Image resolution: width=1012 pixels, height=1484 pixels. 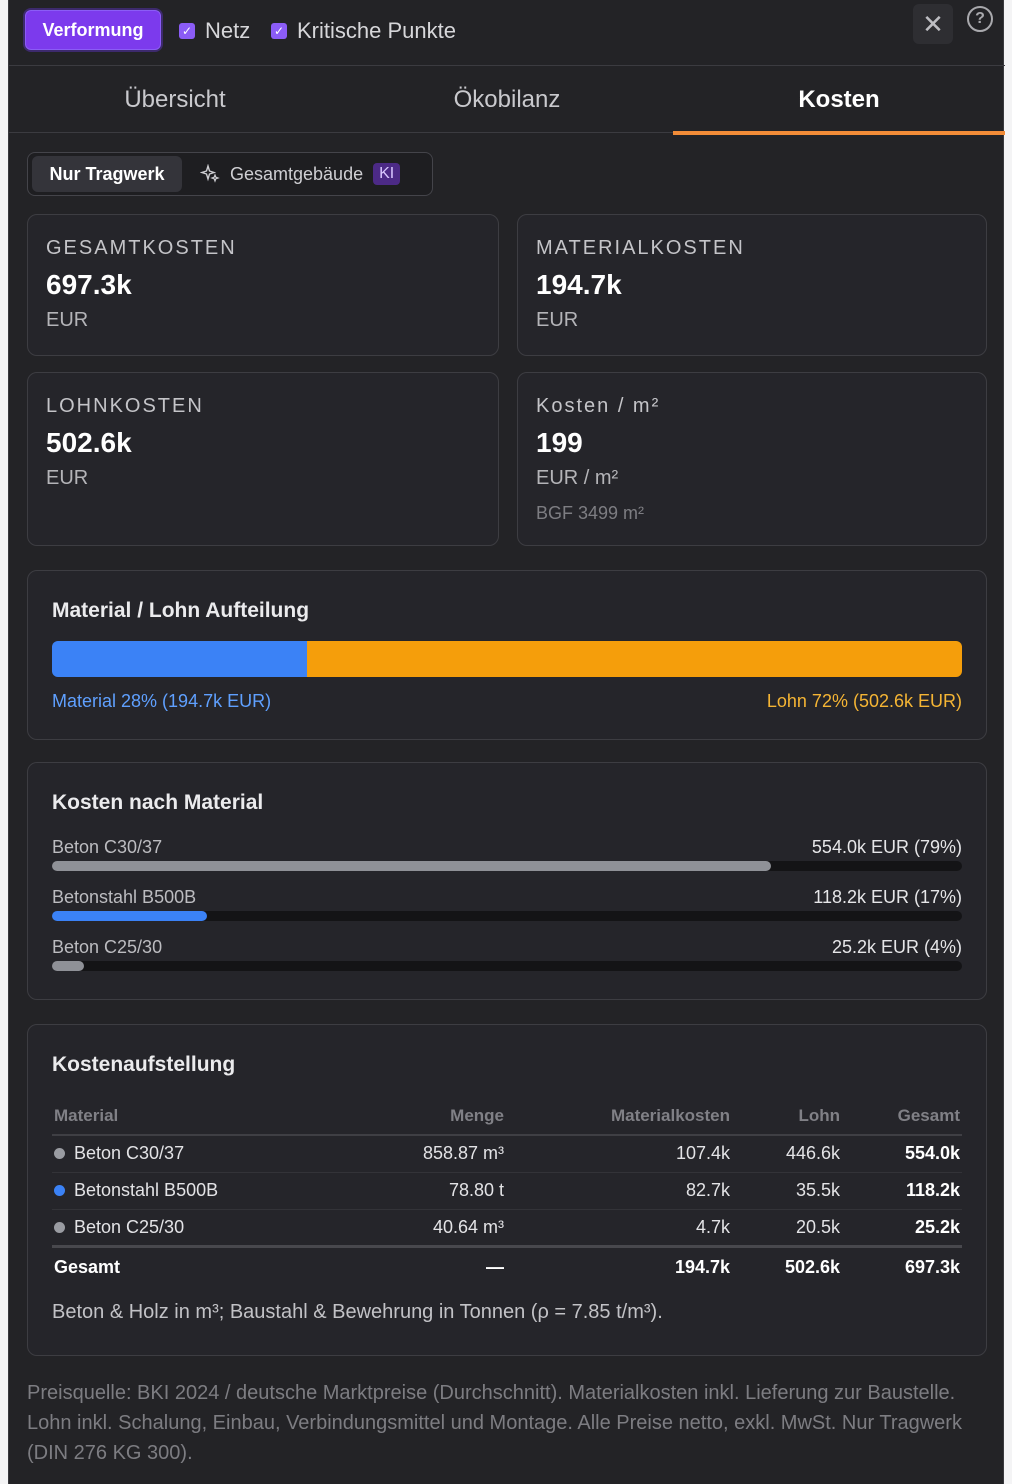 I want to click on tab-kosten: Kosten, so click(x=839, y=101).